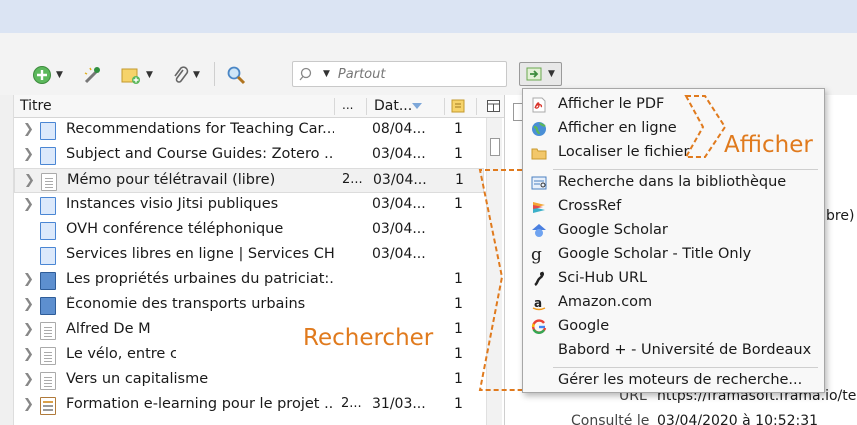 The width and height of the screenshot is (857, 425). Describe the element at coordinates (539, 129) in the screenshot. I see `globe-icon` at that location.